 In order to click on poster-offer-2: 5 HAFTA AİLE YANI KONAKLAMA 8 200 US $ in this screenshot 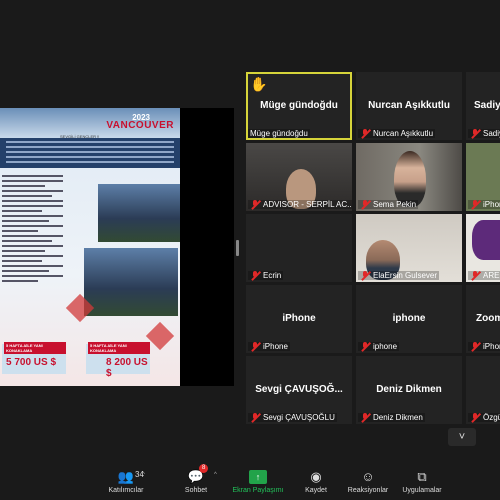, I will do `click(118, 360)`.